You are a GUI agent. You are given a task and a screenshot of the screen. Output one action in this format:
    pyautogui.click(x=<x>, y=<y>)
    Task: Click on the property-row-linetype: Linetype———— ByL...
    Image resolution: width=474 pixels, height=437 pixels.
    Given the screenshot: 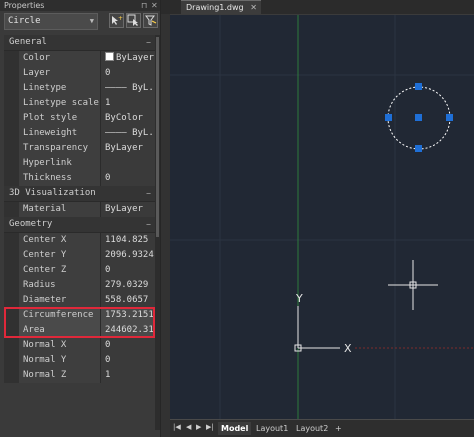 What is the action you would take?
    pyautogui.click(x=79, y=88)
    